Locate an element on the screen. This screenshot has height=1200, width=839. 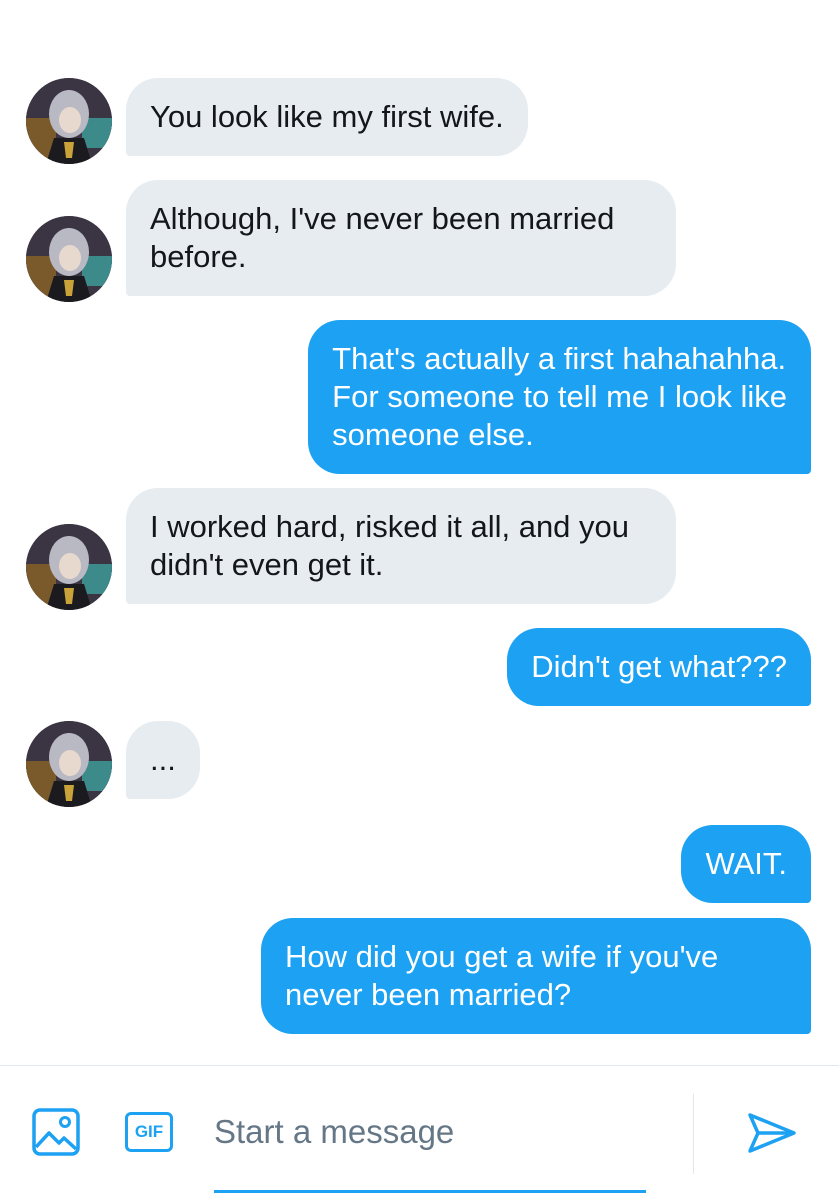
composer-divider is located at coordinates (693, 1134).